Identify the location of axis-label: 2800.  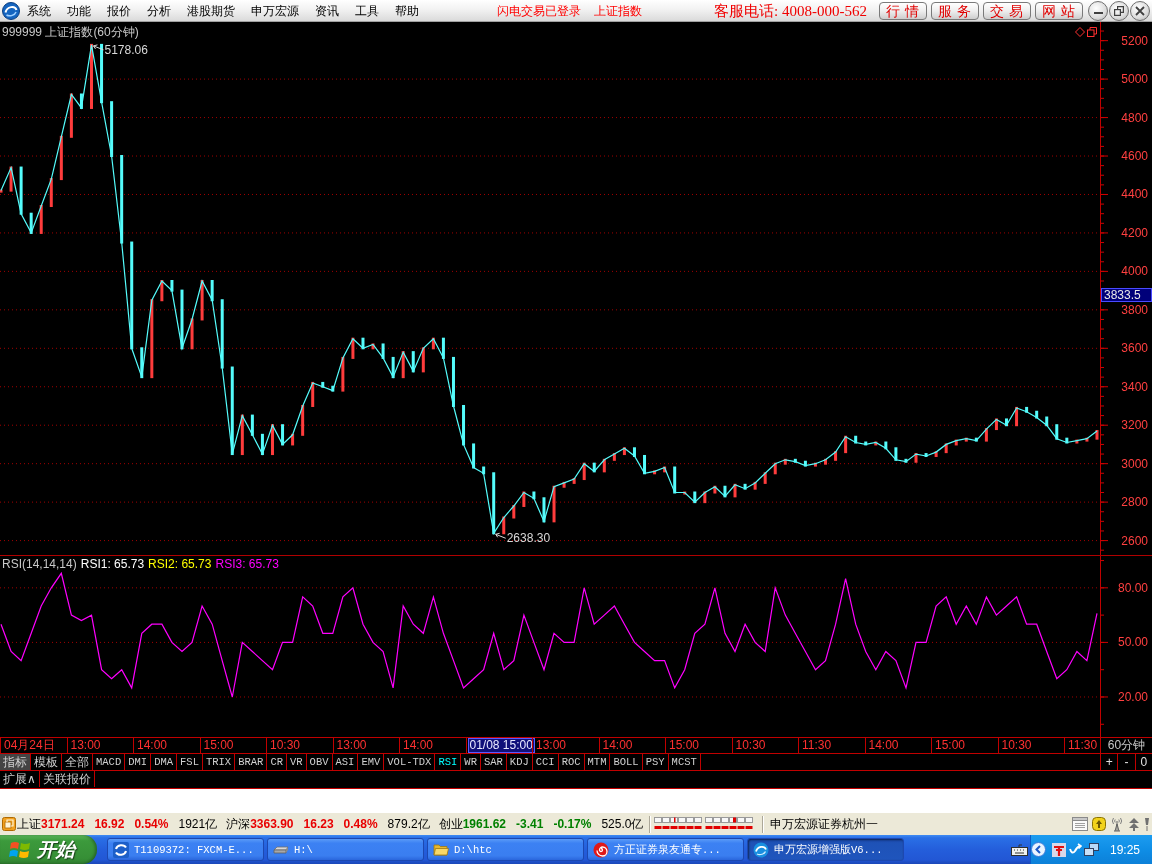
(1134, 502).